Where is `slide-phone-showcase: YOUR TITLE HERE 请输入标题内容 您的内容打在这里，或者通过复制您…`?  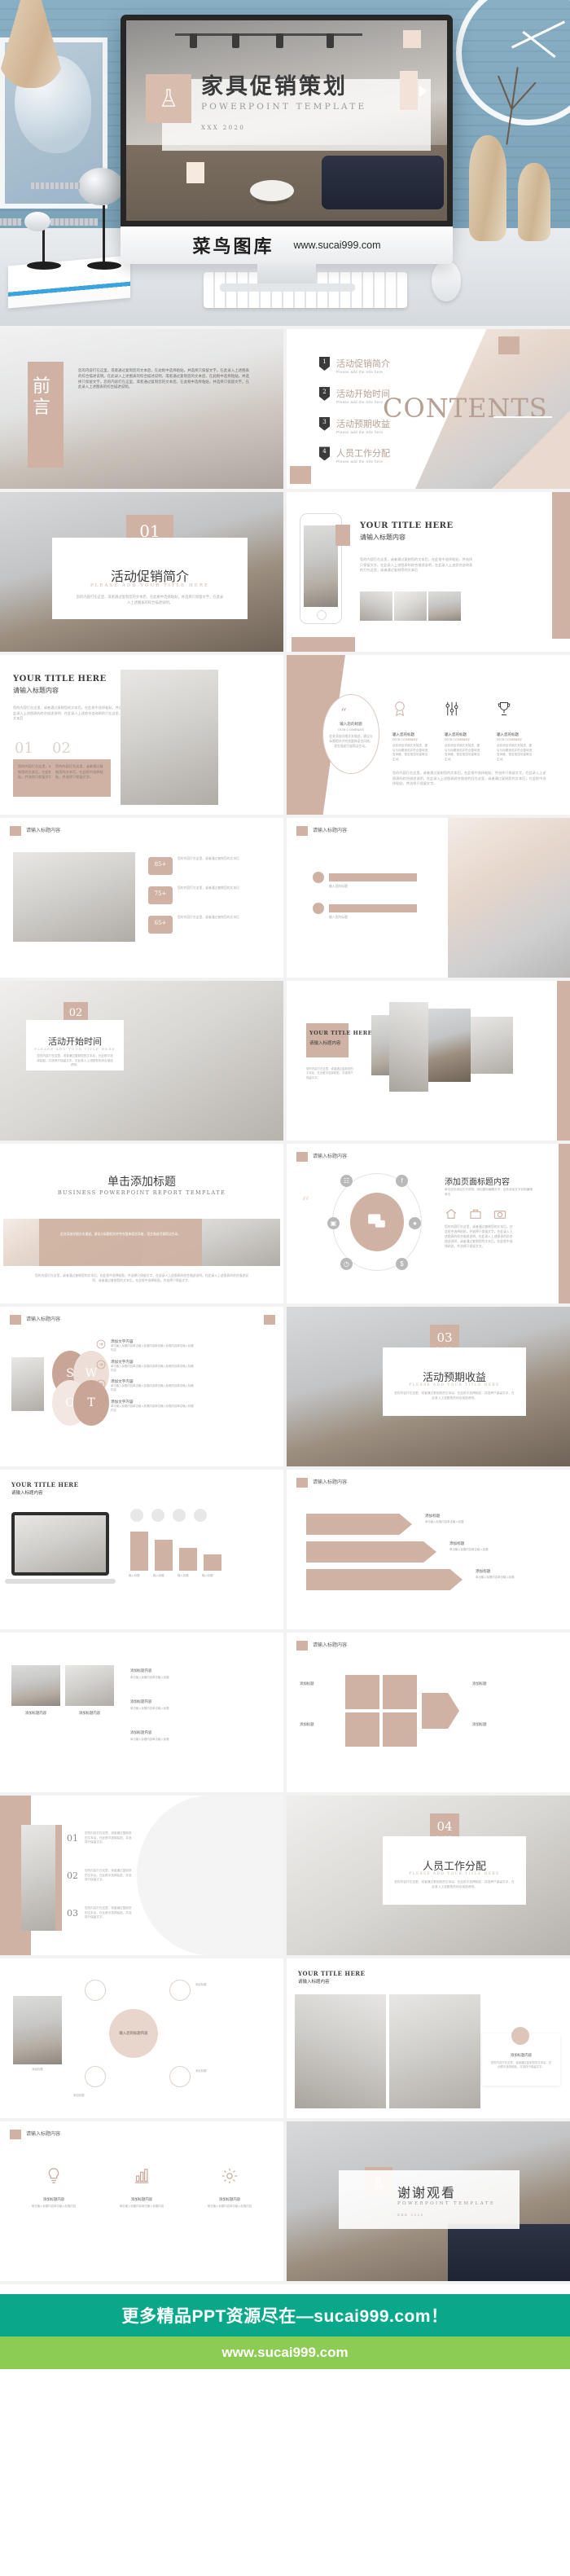 slide-phone-showcase: YOUR TITLE HERE 请输入标题内容 您的内容打在这里，或者通过复制您… is located at coordinates (428, 572).